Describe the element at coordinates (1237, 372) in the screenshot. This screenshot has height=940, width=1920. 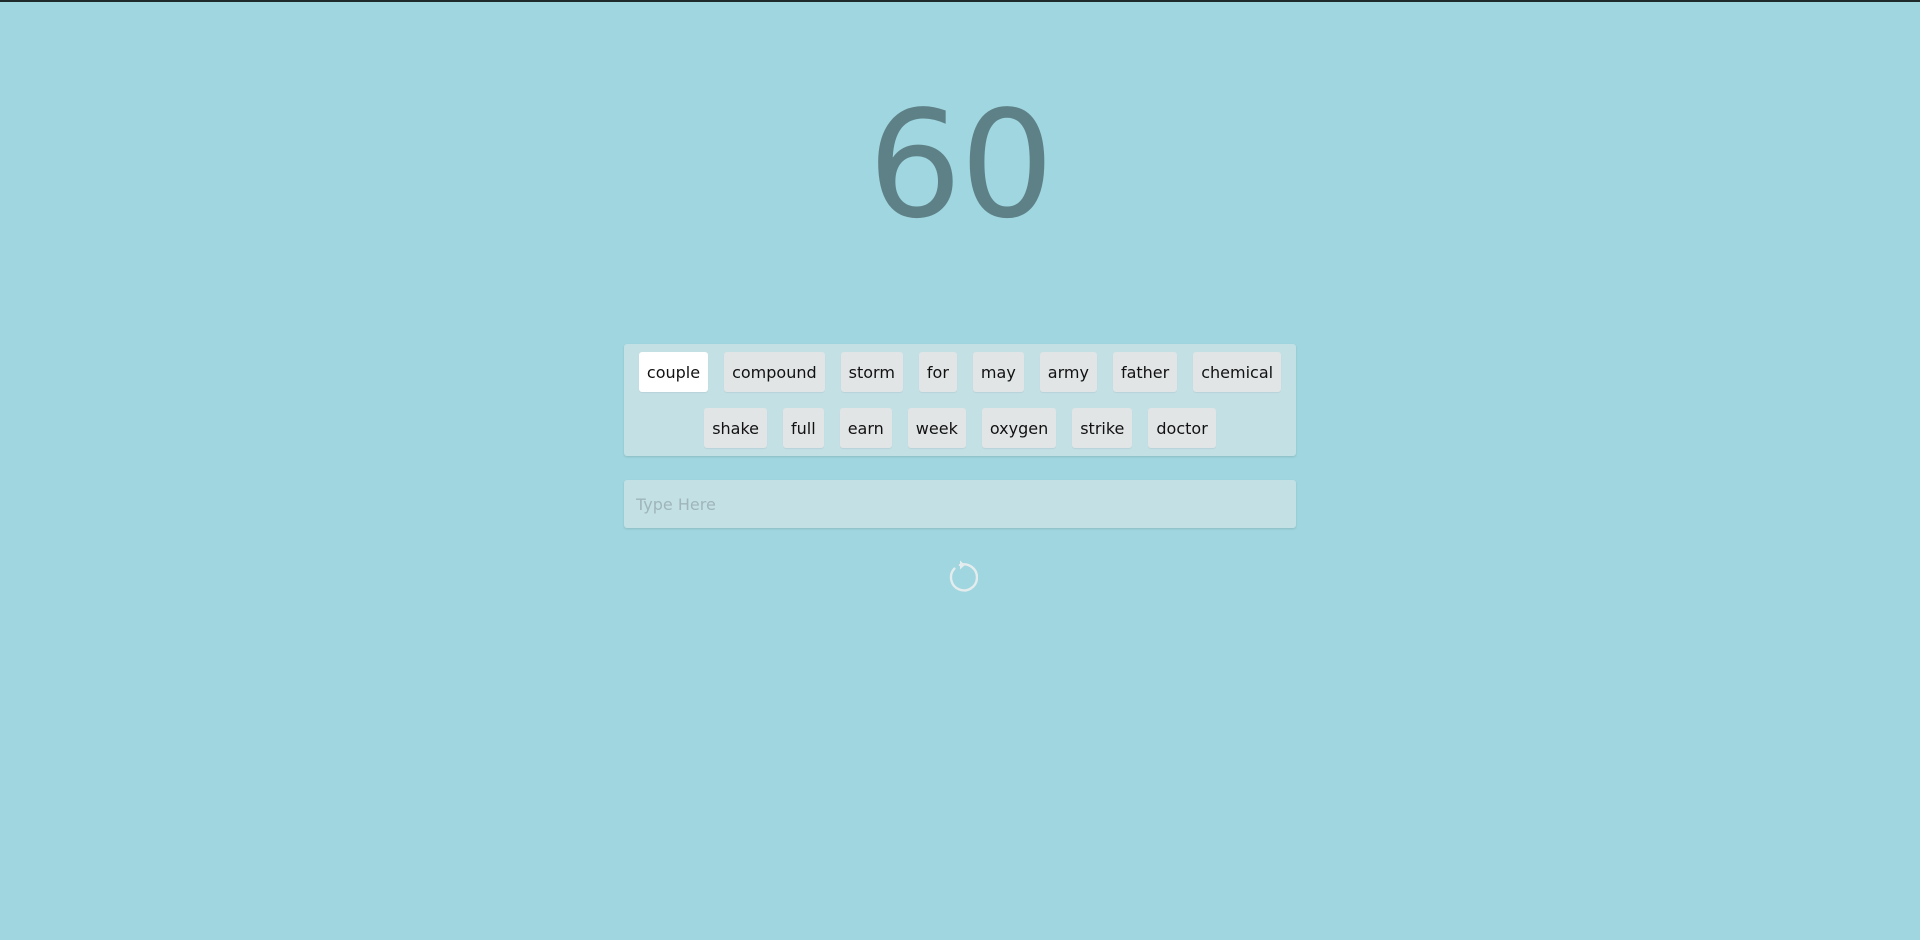
I see `word-chip: chemical` at that location.